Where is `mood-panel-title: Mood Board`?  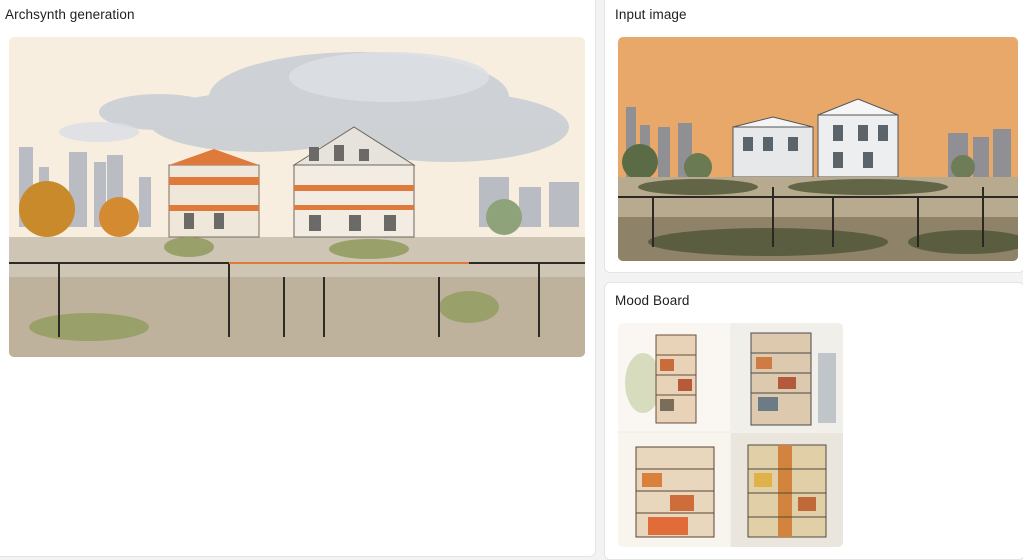
mood-panel-title: Mood Board is located at coordinates (652, 300).